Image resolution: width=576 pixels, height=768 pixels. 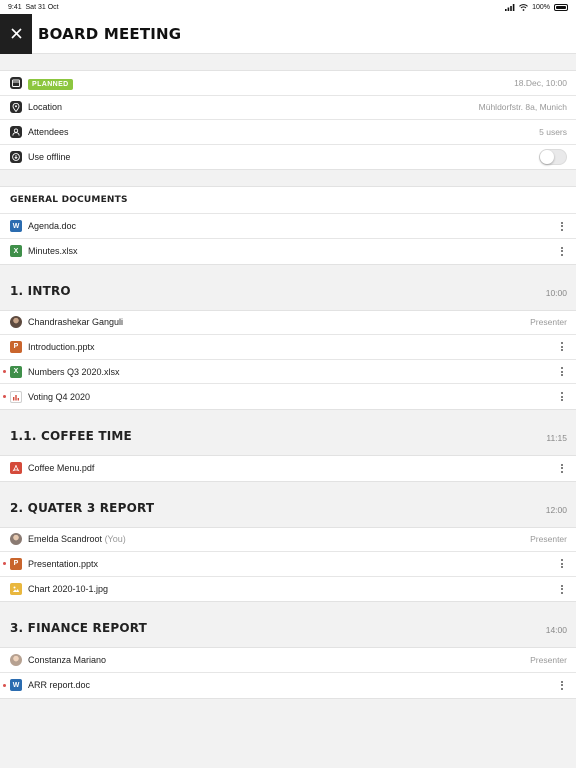 What do you see at coordinates (45, 107) in the screenshot?
I see `location-label: Location` at bounding box center [45, 107].